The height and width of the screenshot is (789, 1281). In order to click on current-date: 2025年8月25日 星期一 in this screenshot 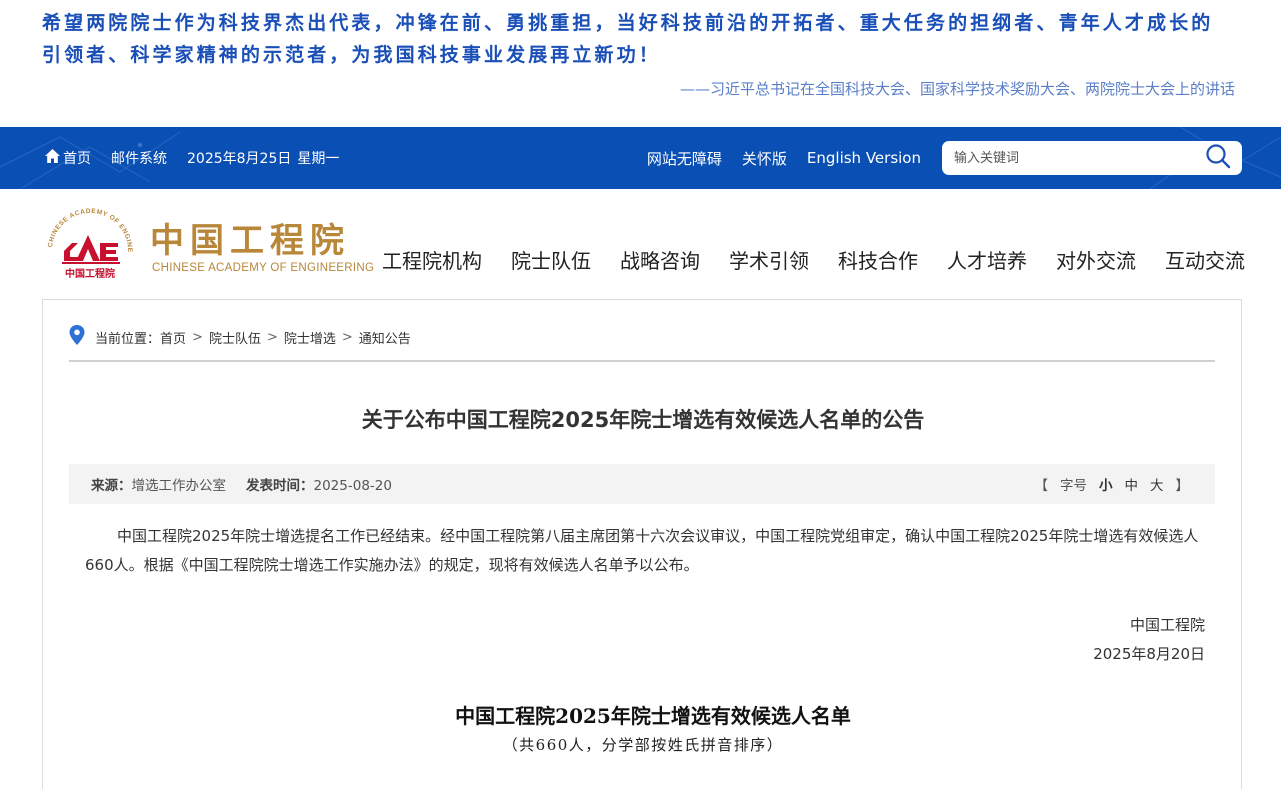, I will do `click(263, 158)`.